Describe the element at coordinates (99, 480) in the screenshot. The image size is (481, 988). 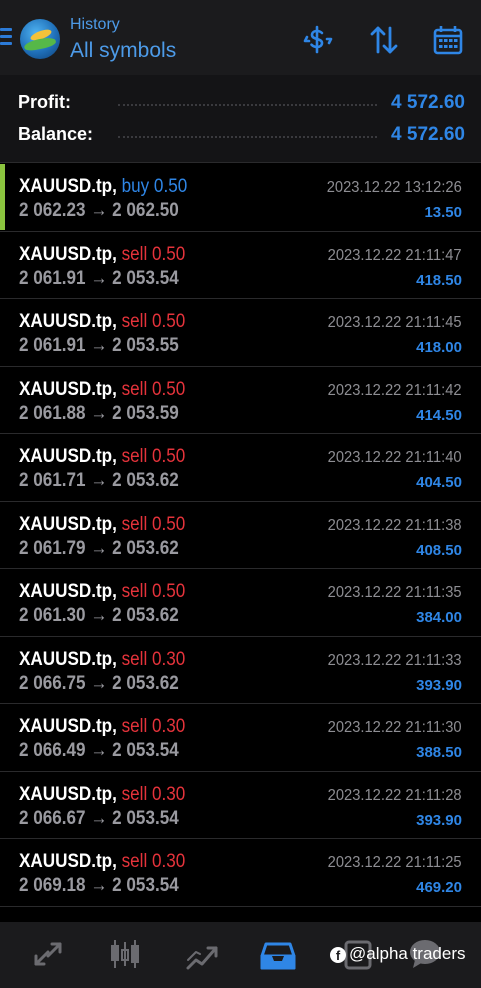
I see `deal-prices: 2 061.71 → 2 053.62` at that location.